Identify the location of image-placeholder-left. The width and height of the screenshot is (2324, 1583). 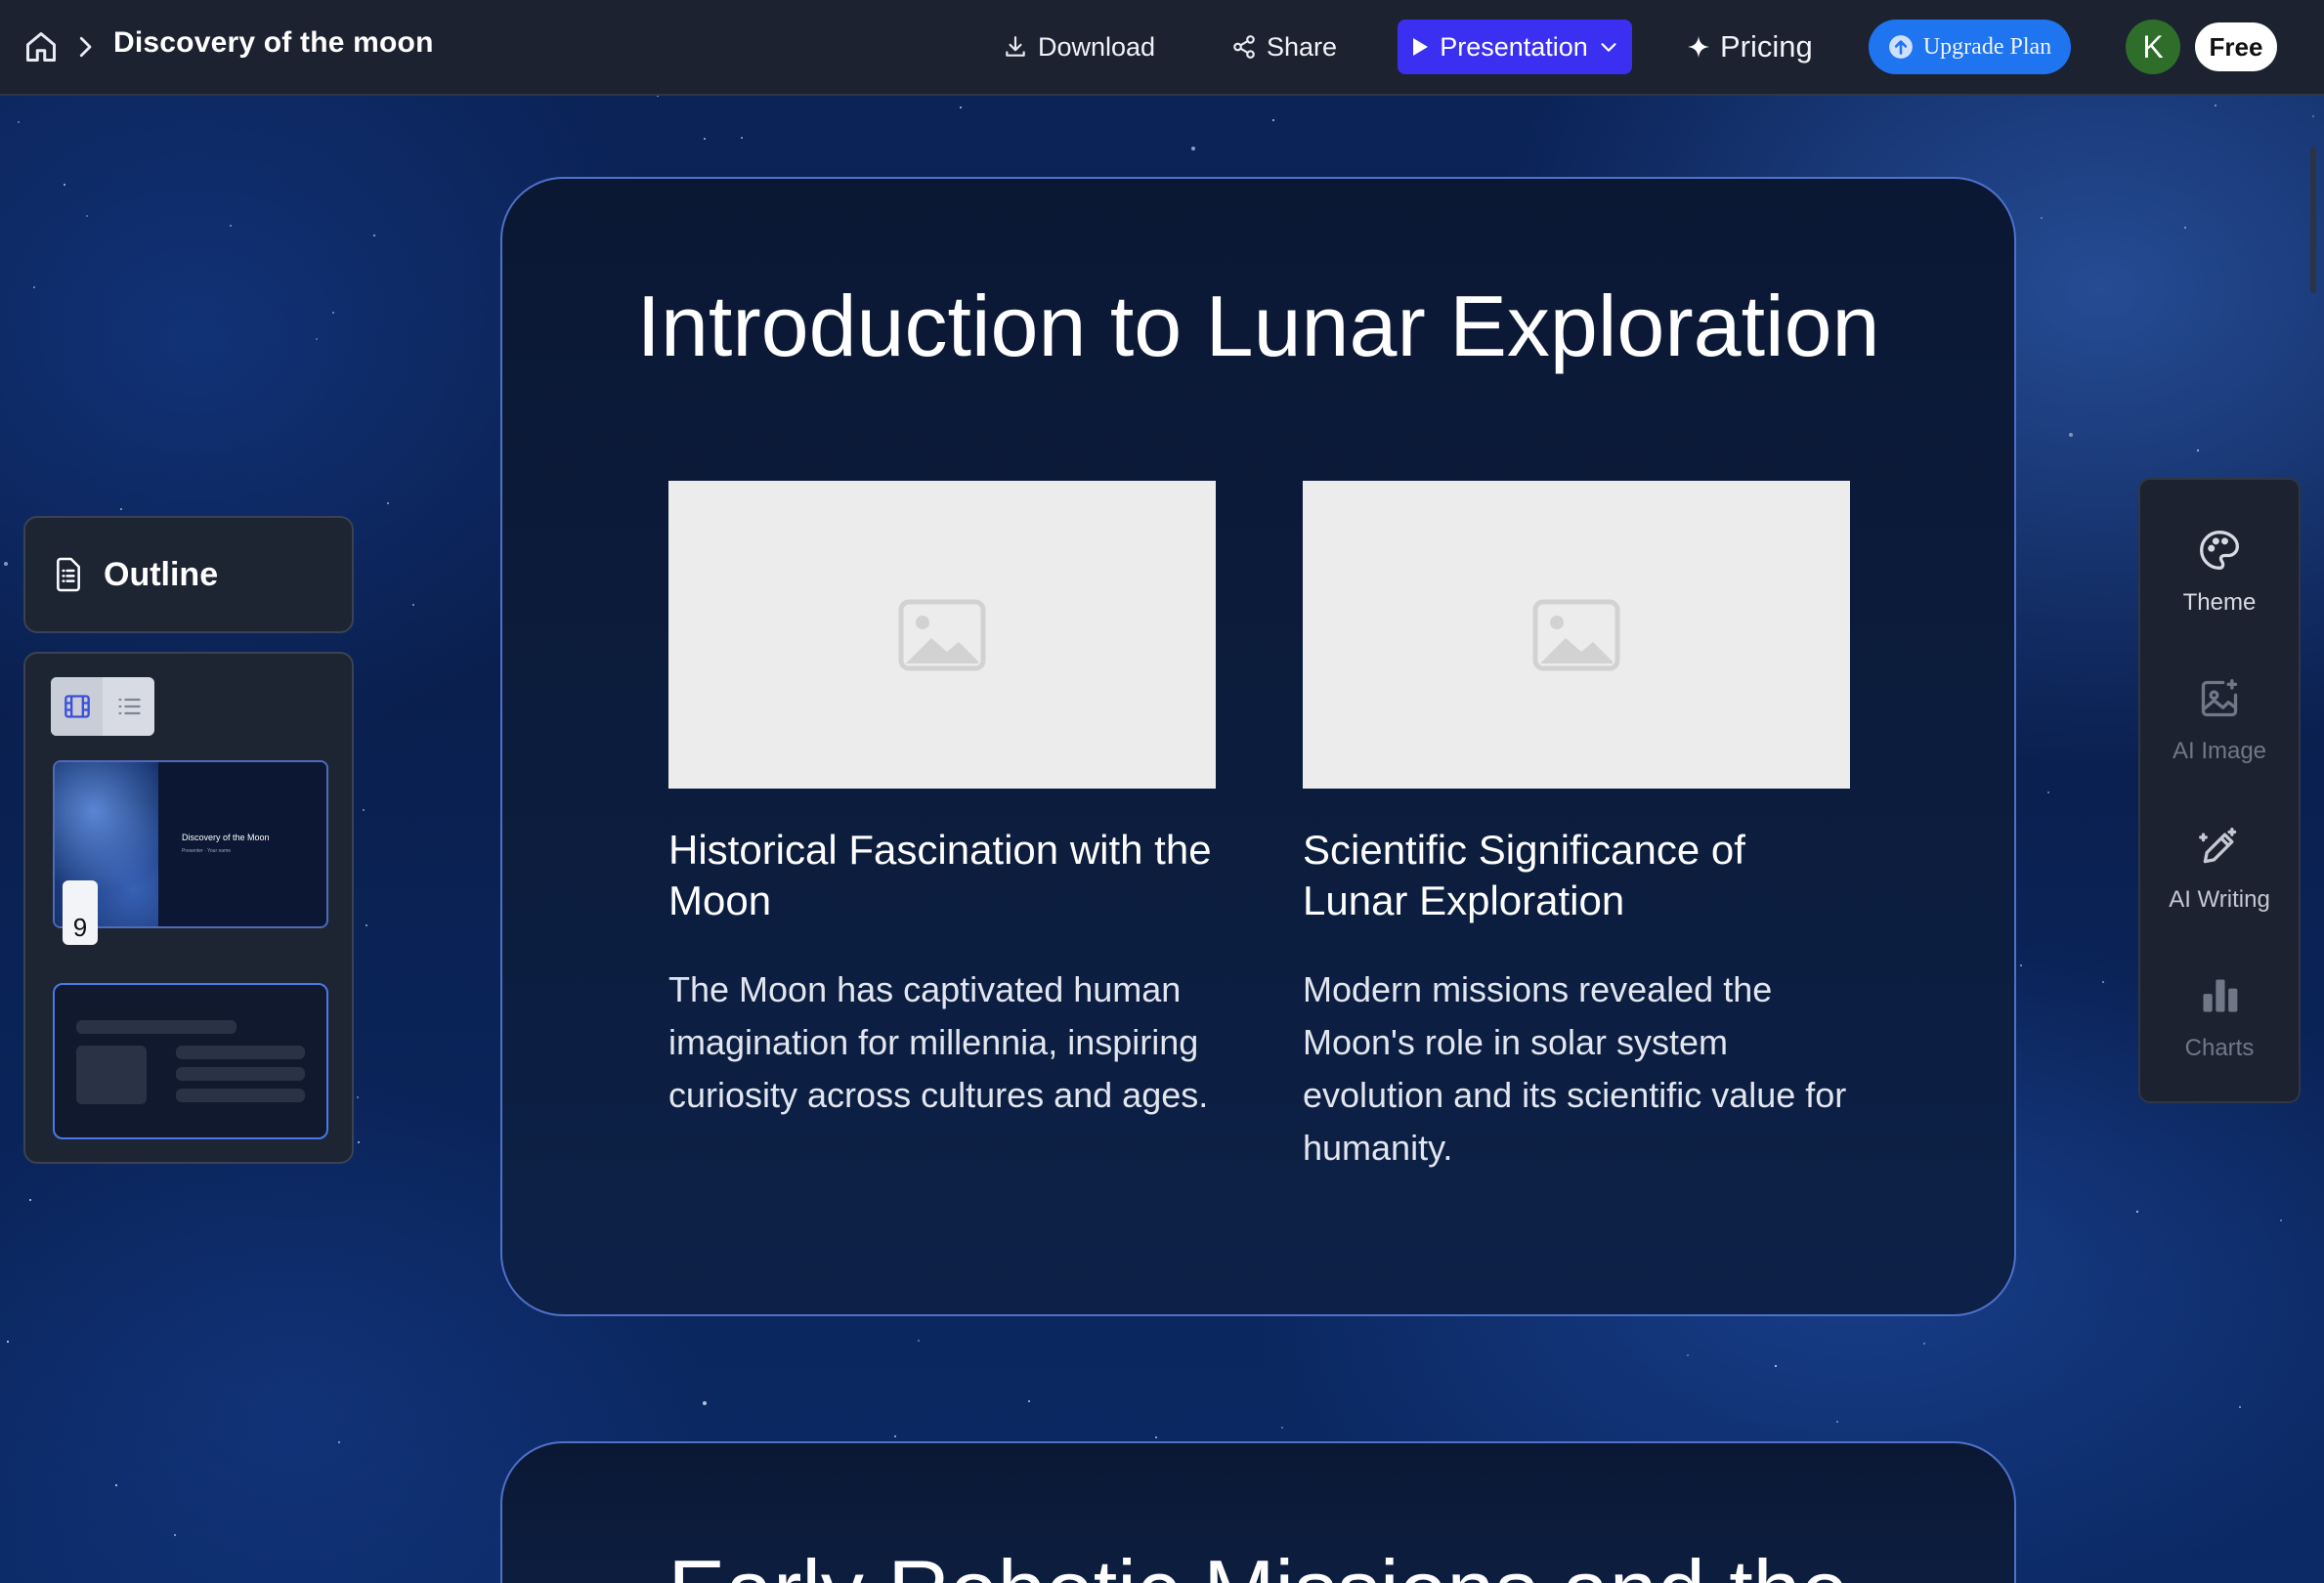
(942, 635).